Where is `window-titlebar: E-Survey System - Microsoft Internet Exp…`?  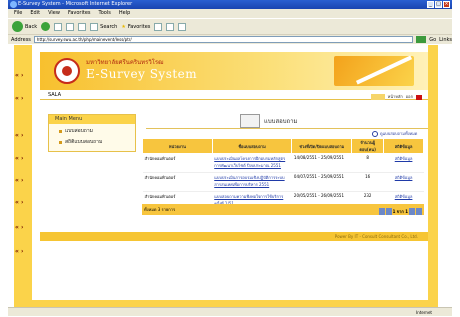
window-titlebar: E-Survey System - Microsoft Internet Exp… is located at coordinates (230, 4).